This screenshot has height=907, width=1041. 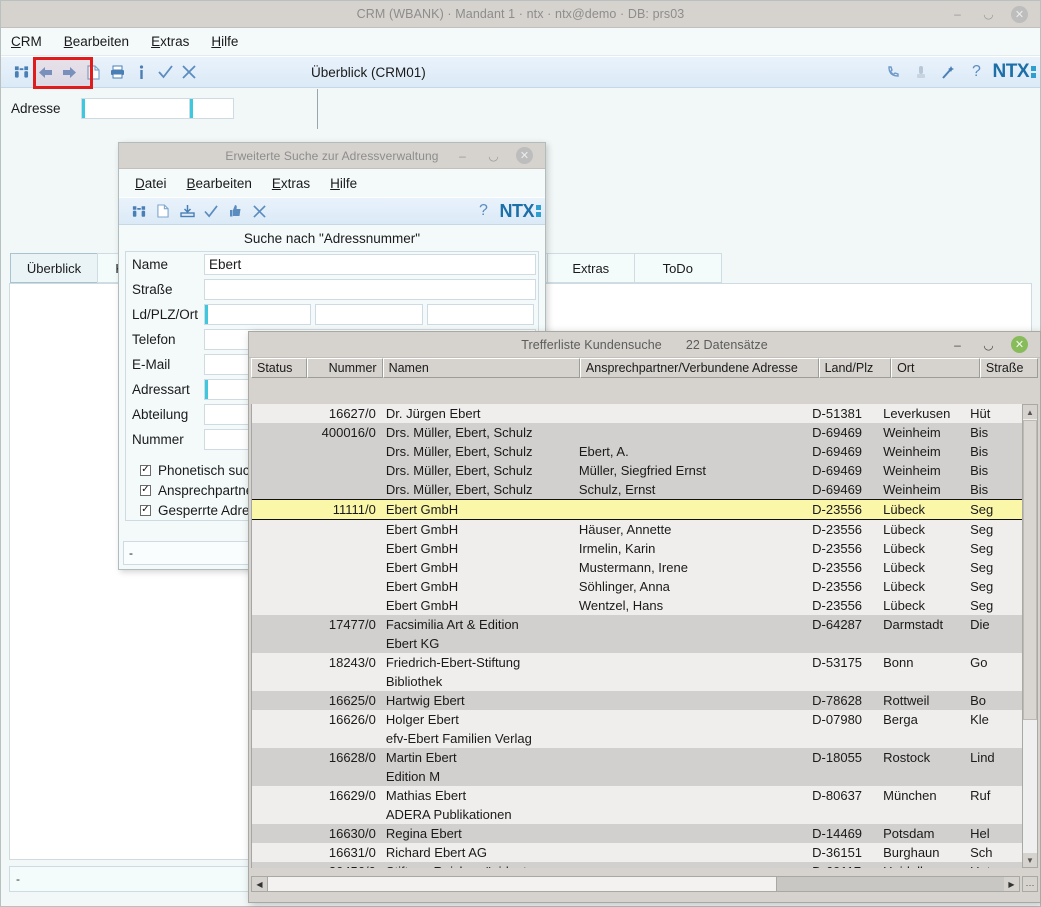 I want to click on tab-todo: ToDo, so click(x=677, y=268).